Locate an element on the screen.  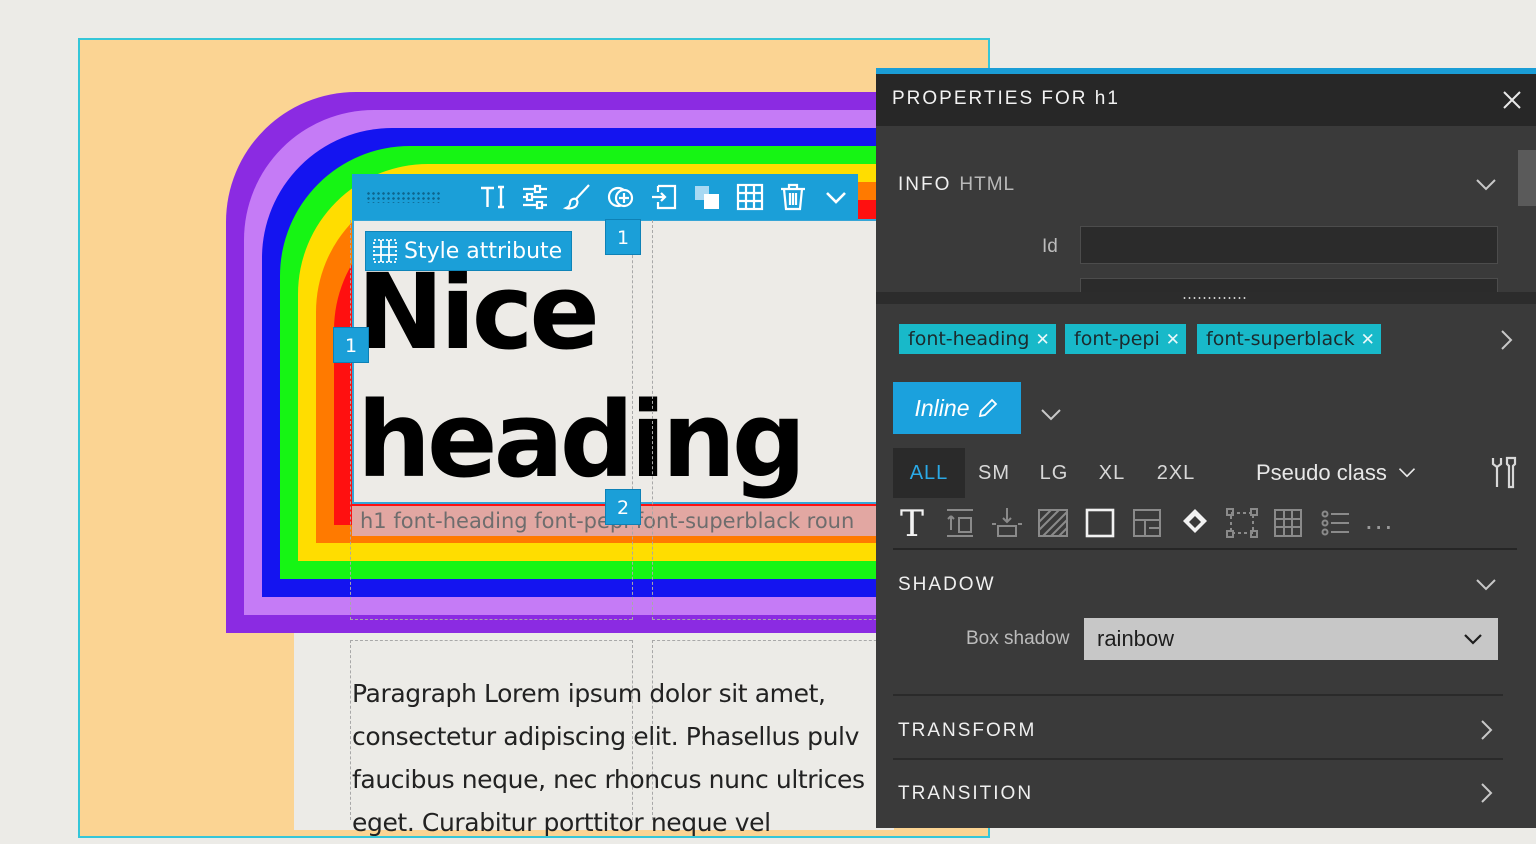
shadow-section-title: SHADOW is located at coordinates (947, 585).